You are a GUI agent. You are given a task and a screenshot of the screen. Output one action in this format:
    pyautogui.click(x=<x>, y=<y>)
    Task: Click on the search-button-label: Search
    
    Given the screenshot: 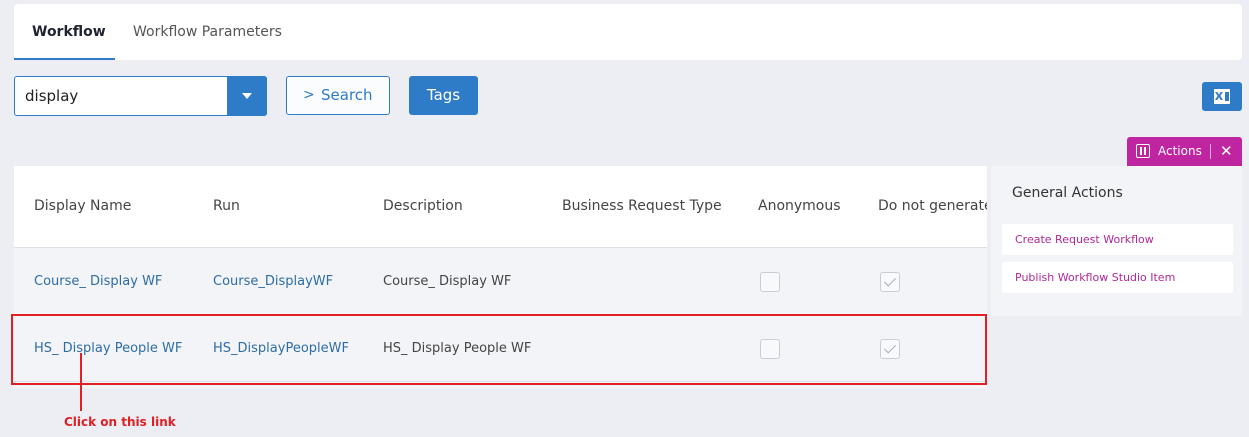 What is the action you would take?
    pyautogui.click(x=347, y=95)
    